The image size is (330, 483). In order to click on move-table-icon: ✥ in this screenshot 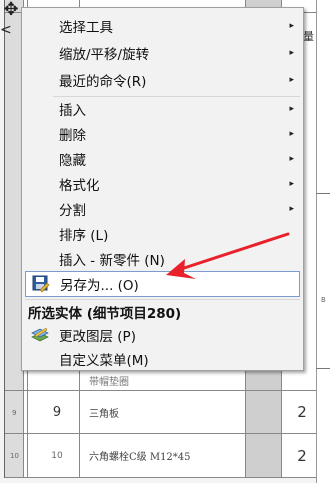, I will do `click(11, 10)`.